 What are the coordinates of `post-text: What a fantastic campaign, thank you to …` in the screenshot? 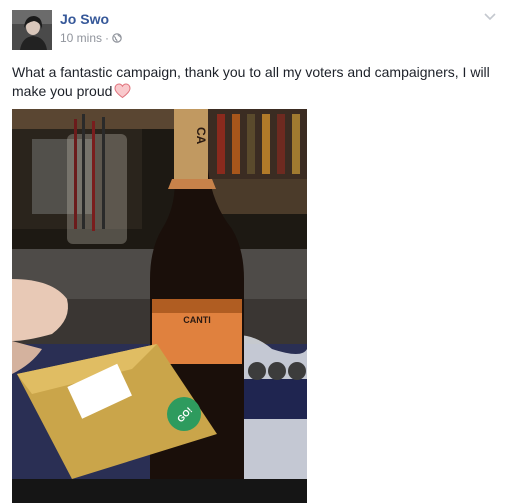 It's located at (251, 81).